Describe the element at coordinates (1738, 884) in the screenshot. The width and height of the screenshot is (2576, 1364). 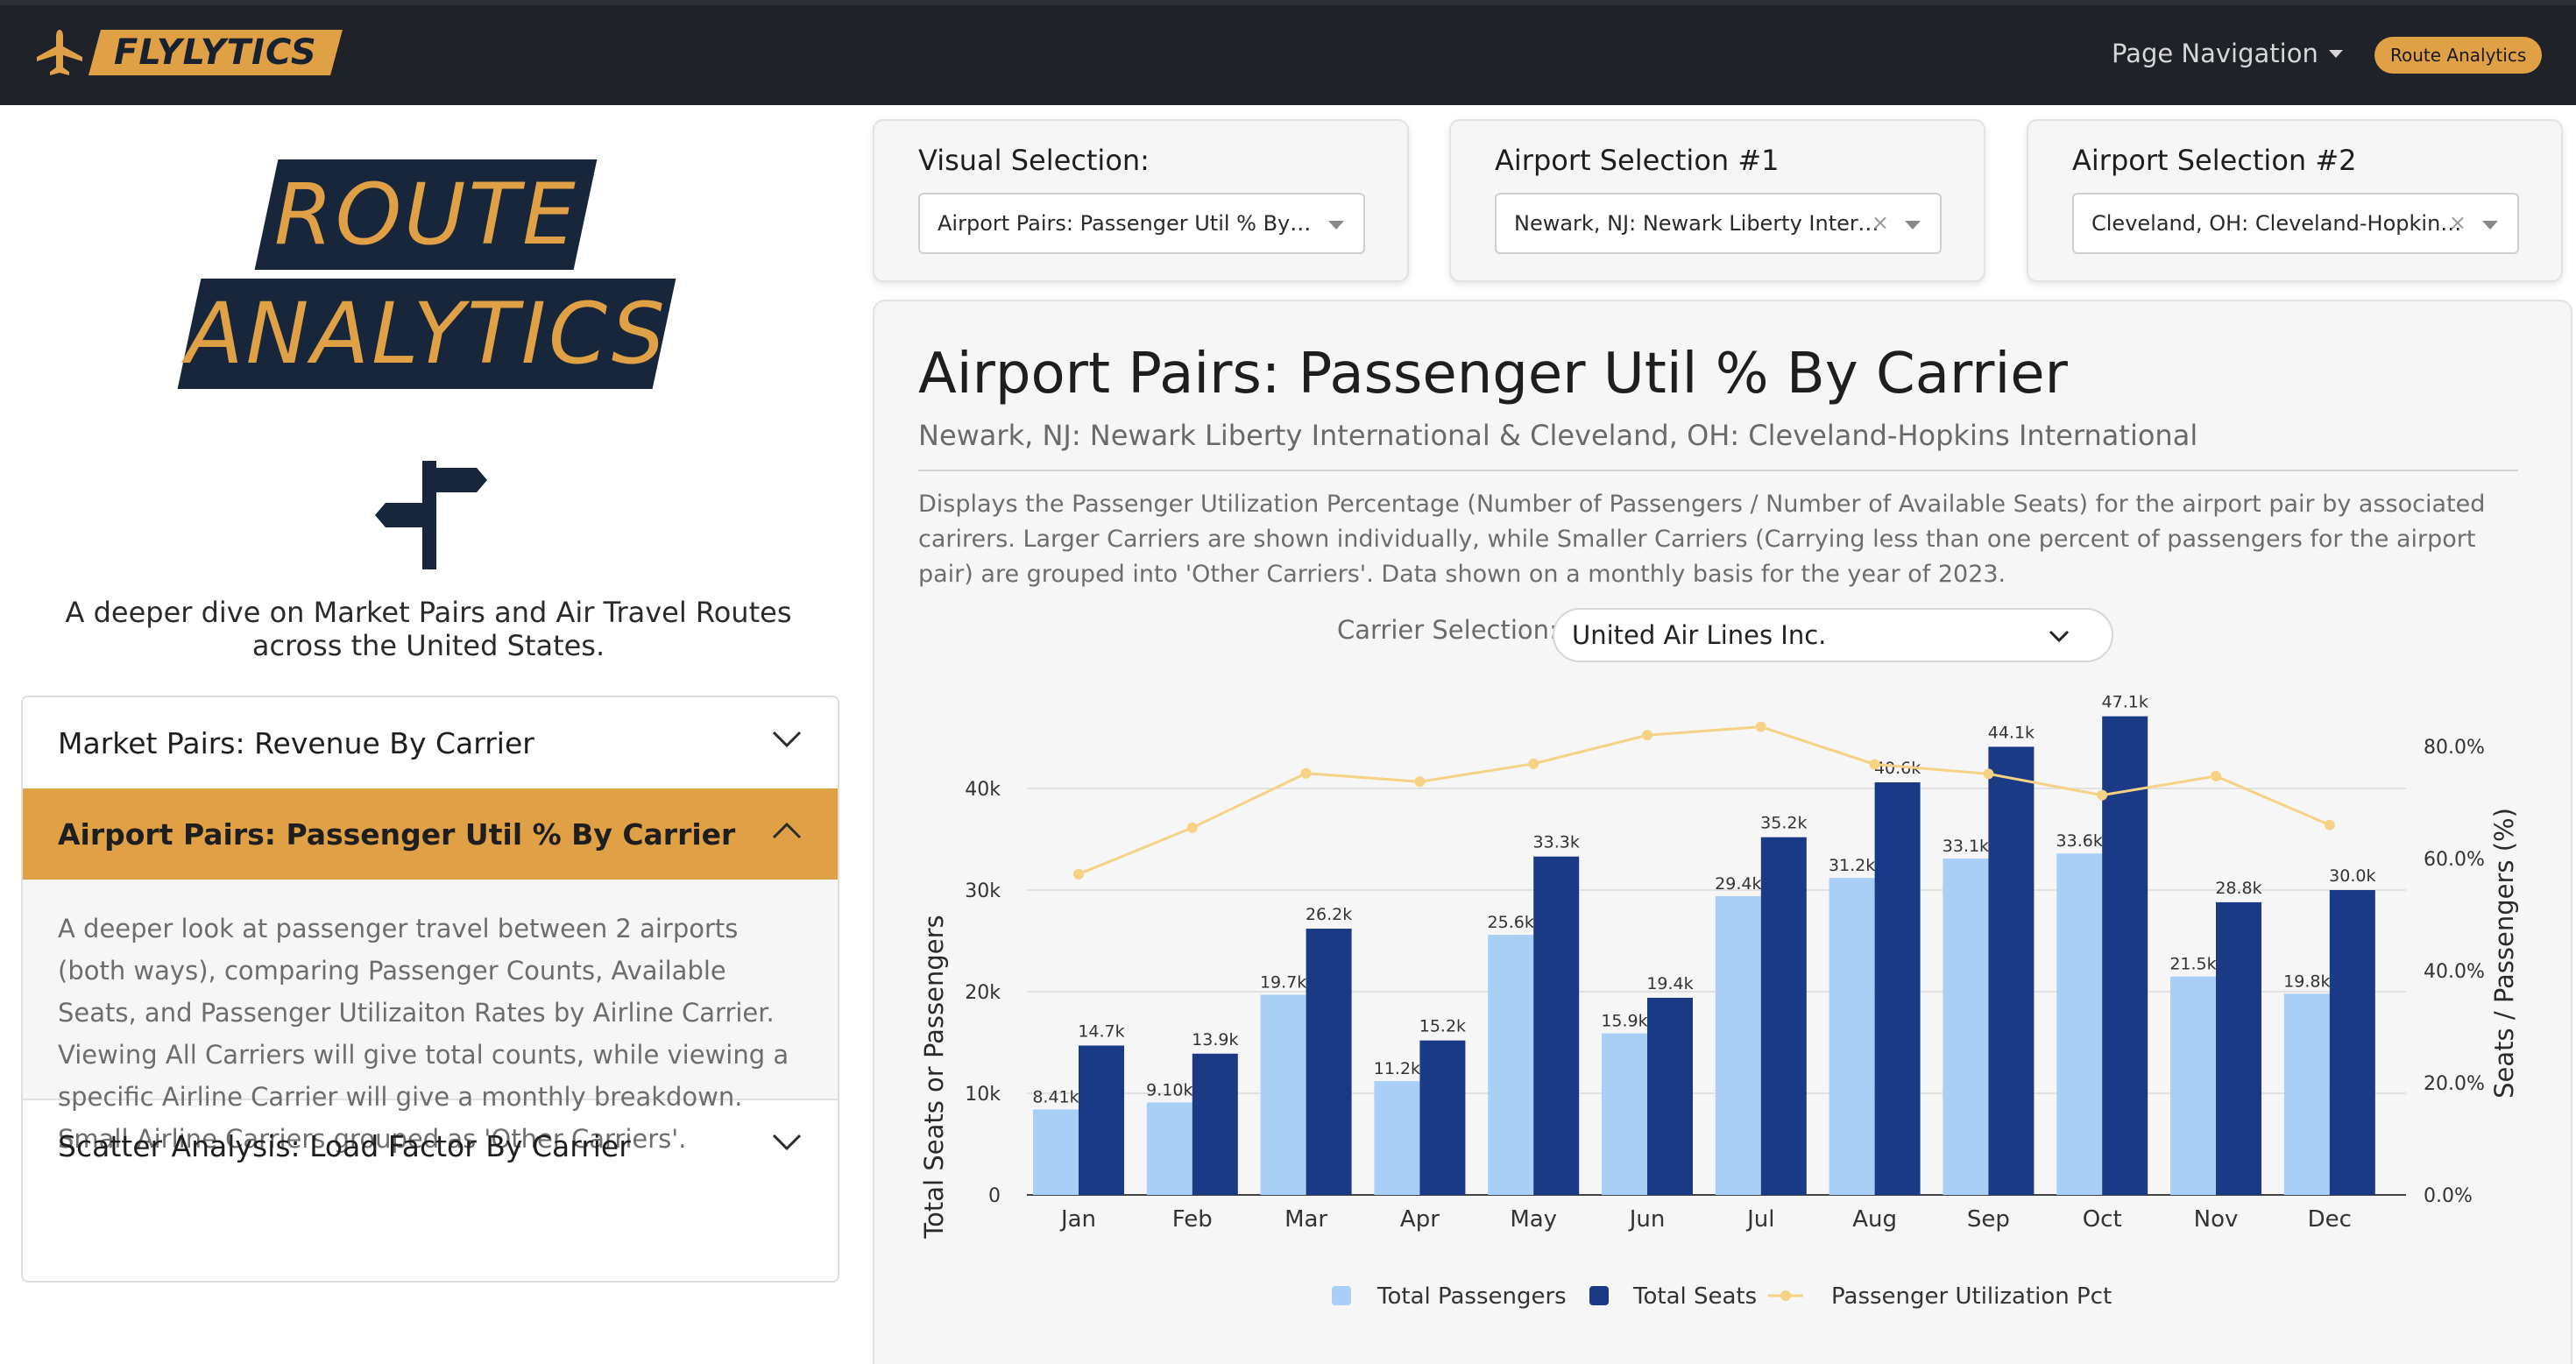
I see `data-label-total-passengers: 29.4k` at that location.